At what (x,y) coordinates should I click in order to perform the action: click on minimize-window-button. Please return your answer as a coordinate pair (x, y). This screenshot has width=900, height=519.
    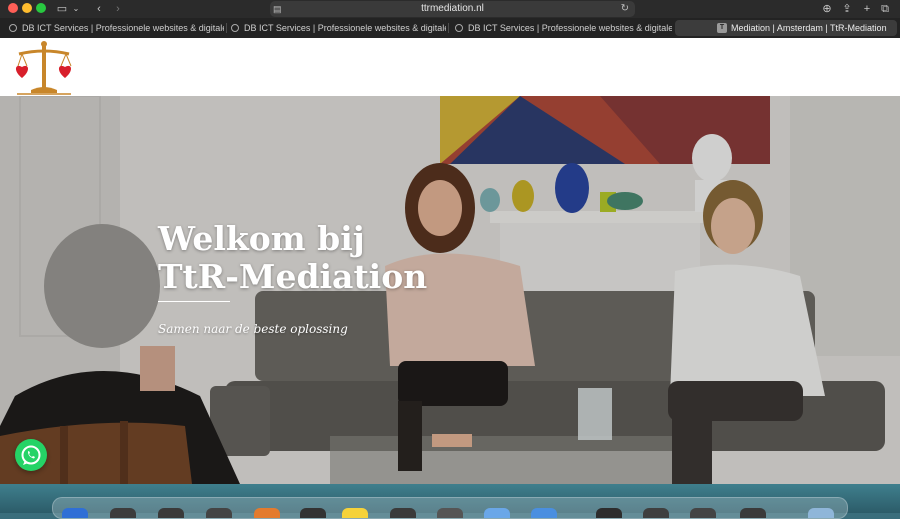
    Looking at the image, I should click on (27, 8).